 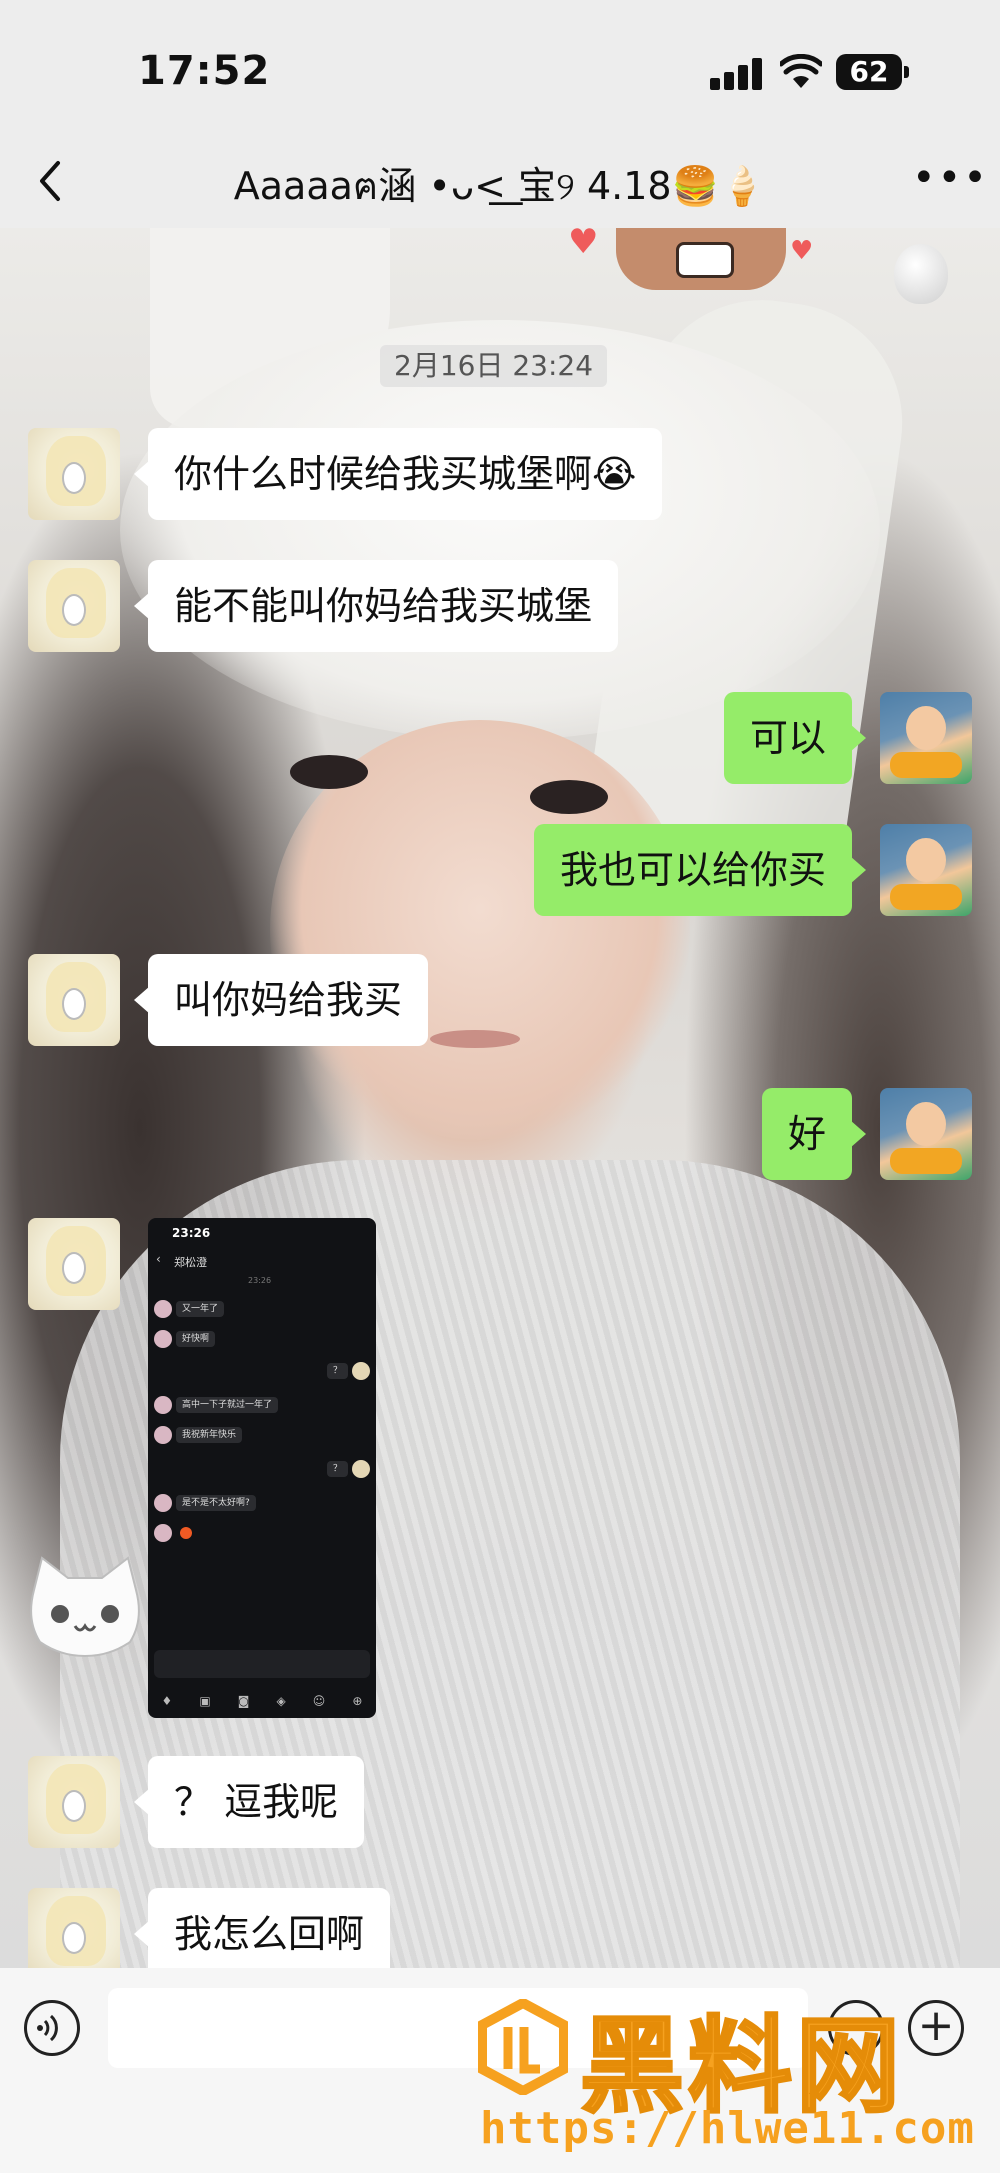 What do you see at coordinates (173, 1533) in the screenshot?
I see `embedded-message-emoji` at bounding box center [173, 1533].